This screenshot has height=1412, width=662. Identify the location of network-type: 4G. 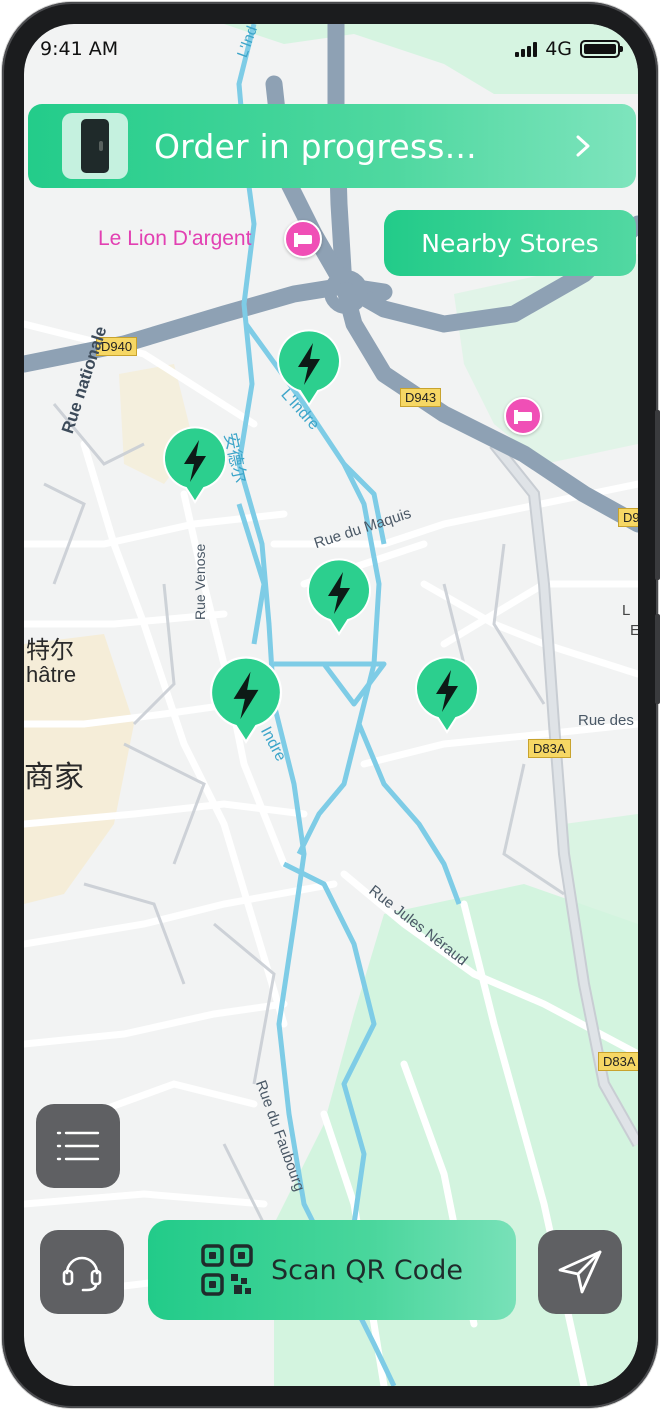
(558, 49).